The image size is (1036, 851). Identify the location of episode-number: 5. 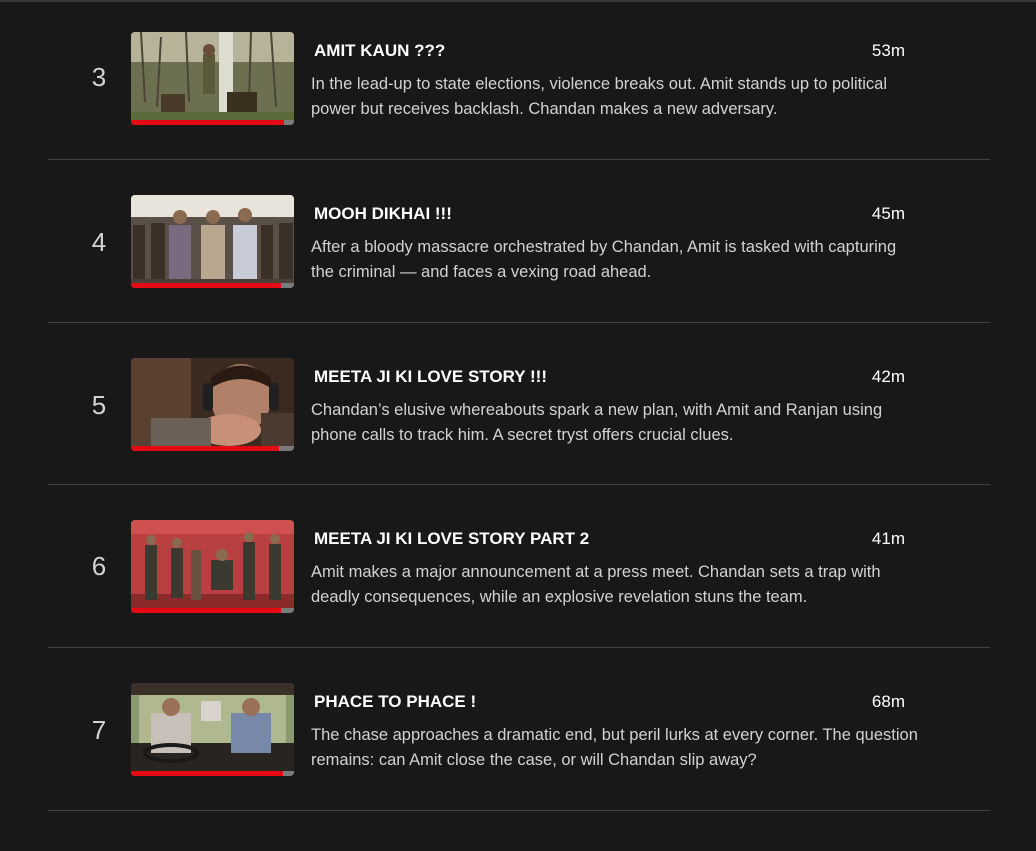
(99, 405).